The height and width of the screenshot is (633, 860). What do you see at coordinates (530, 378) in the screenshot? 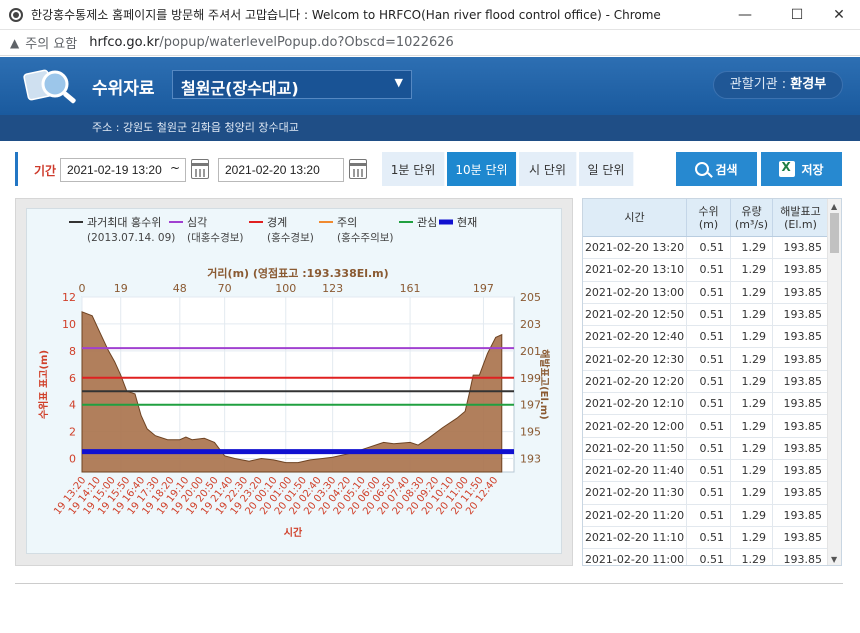
I see `right-tick-label: 199` at bounding box center [530, 378].